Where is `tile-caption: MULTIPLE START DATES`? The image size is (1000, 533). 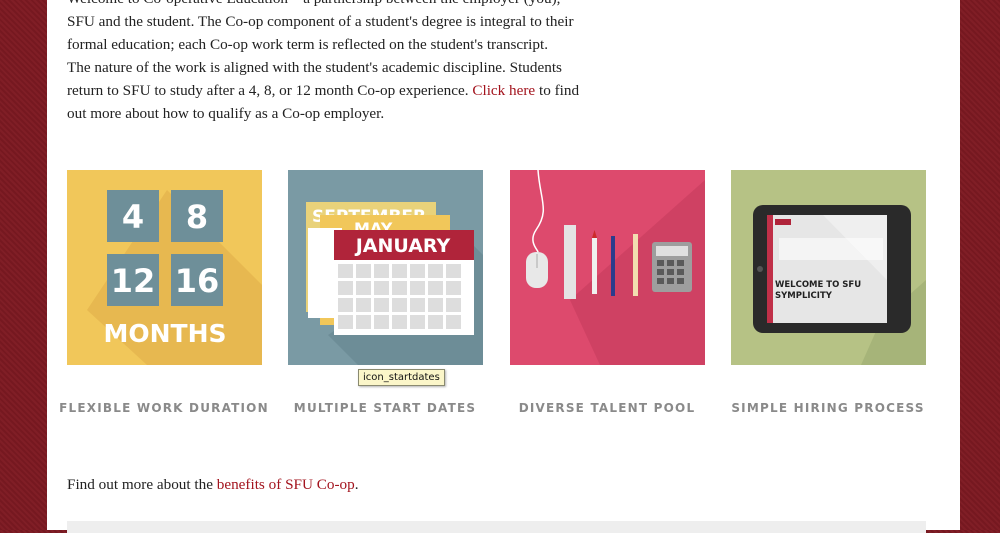 tile-caption: MULTIPLE START DATES is located at coordinates (385, 408).